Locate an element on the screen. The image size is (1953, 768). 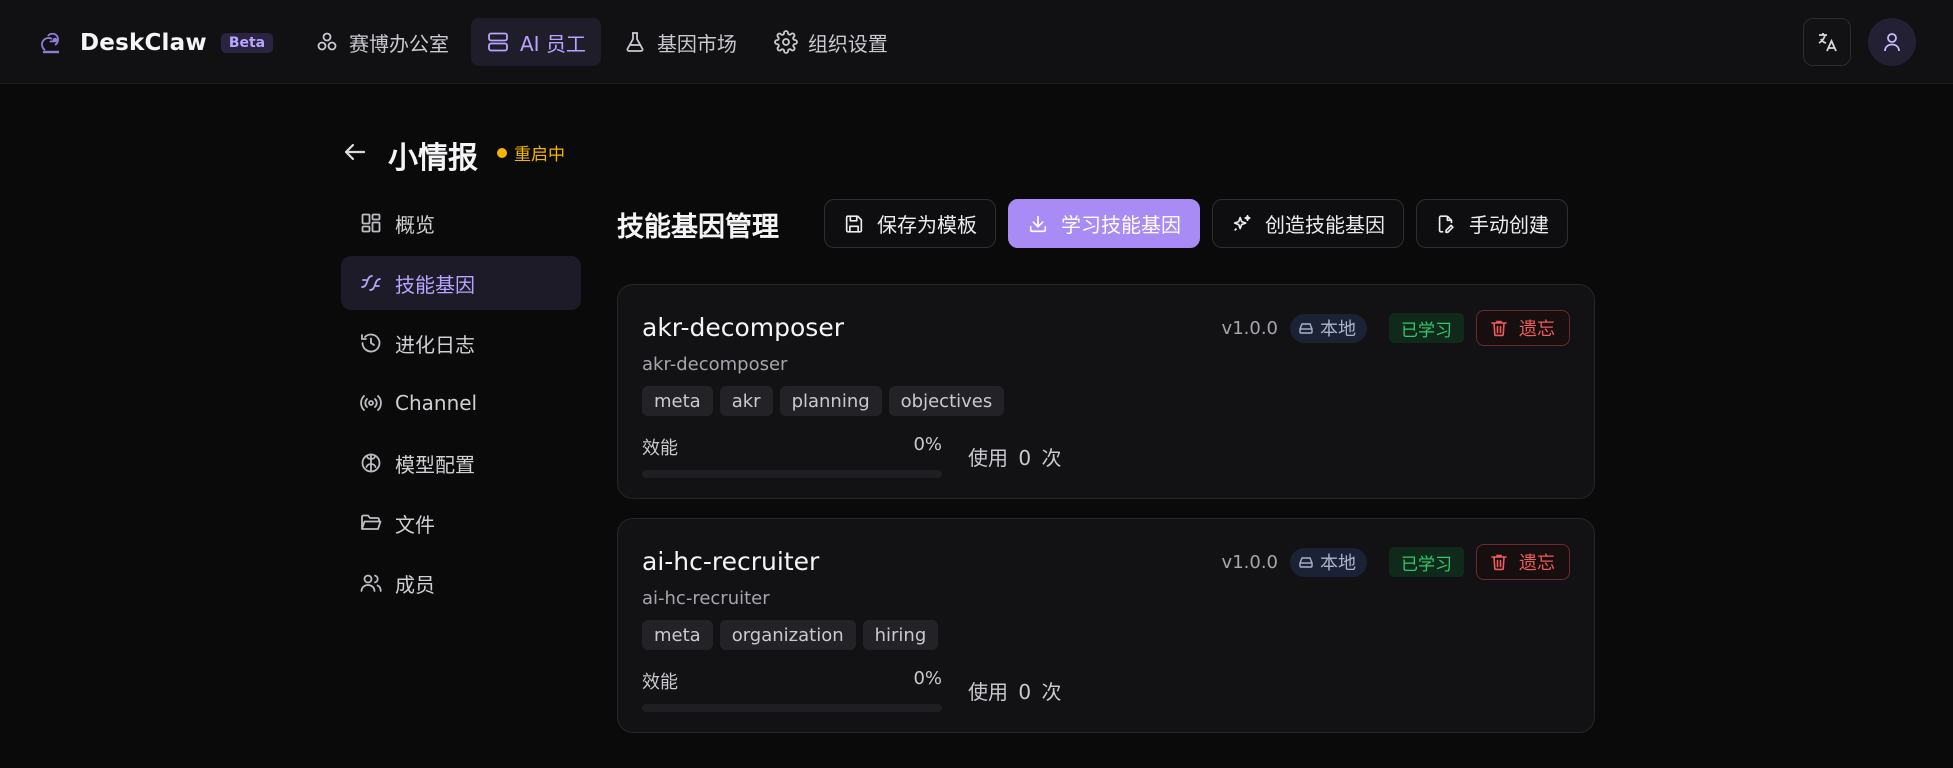
app-name: DeskClaw is located at coordinates (143, 43).